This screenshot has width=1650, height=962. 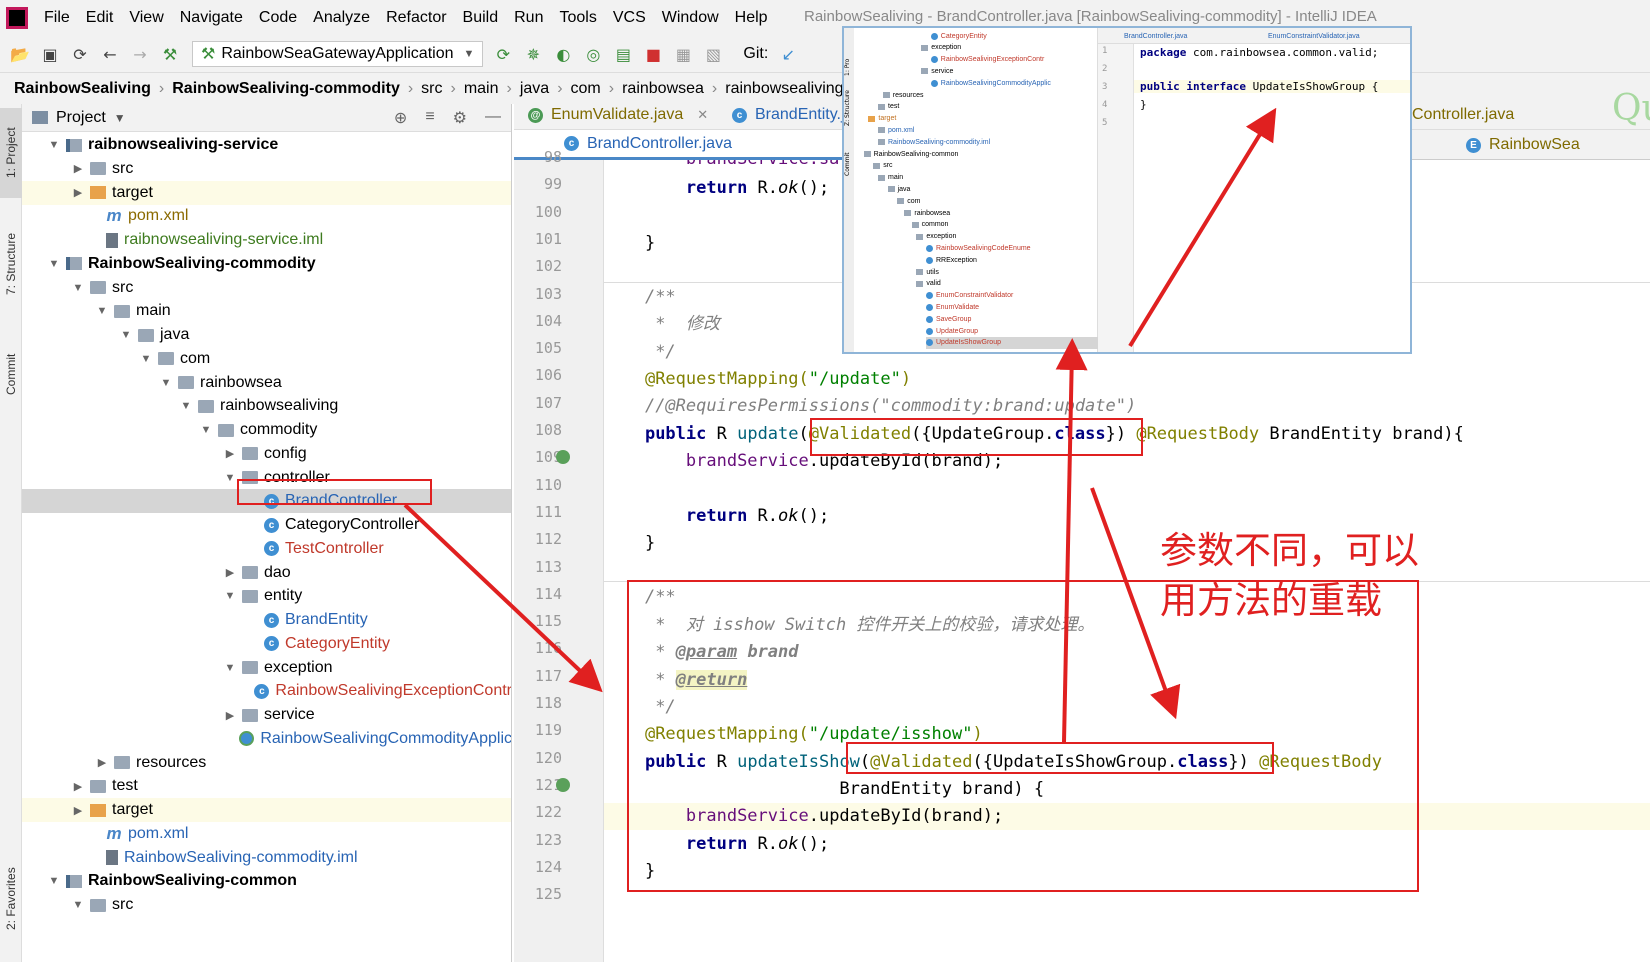 I want to click on settings-gear-icon: ⚙, so click(x=460, y=118).